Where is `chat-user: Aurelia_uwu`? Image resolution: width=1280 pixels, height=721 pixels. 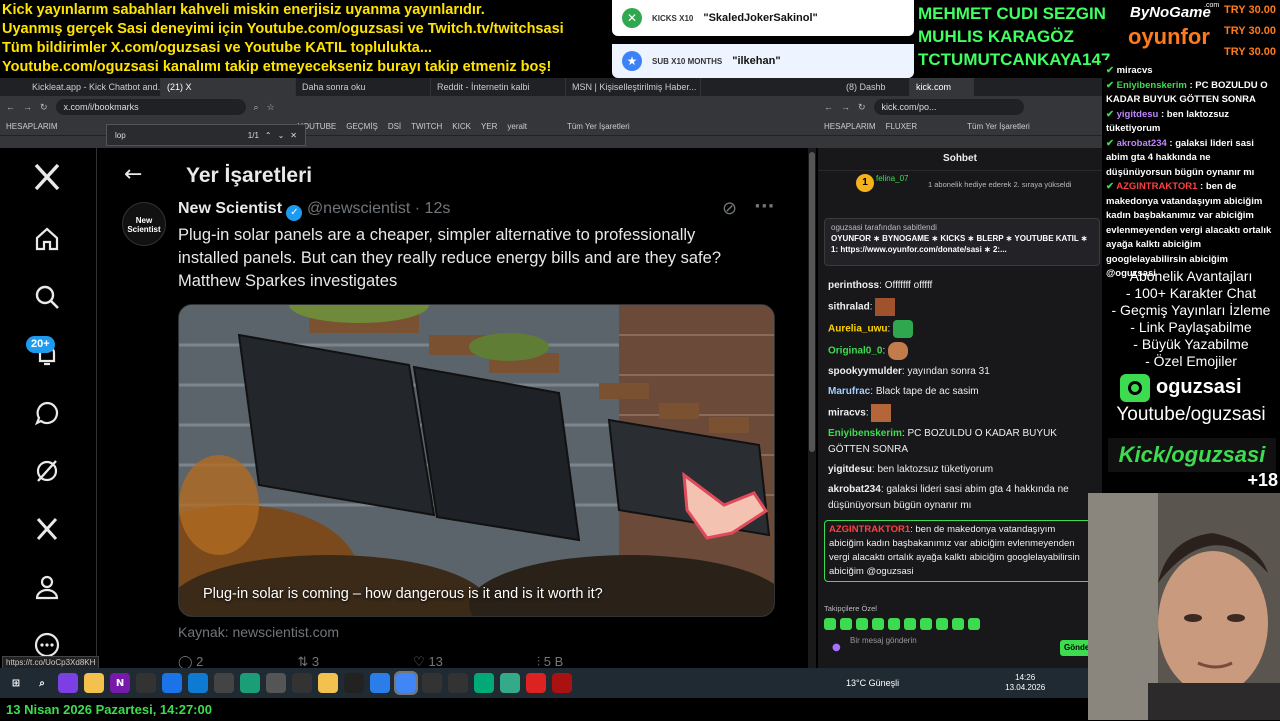 chat-user: Aurelia_uwu is located at coordinates (857, 329).